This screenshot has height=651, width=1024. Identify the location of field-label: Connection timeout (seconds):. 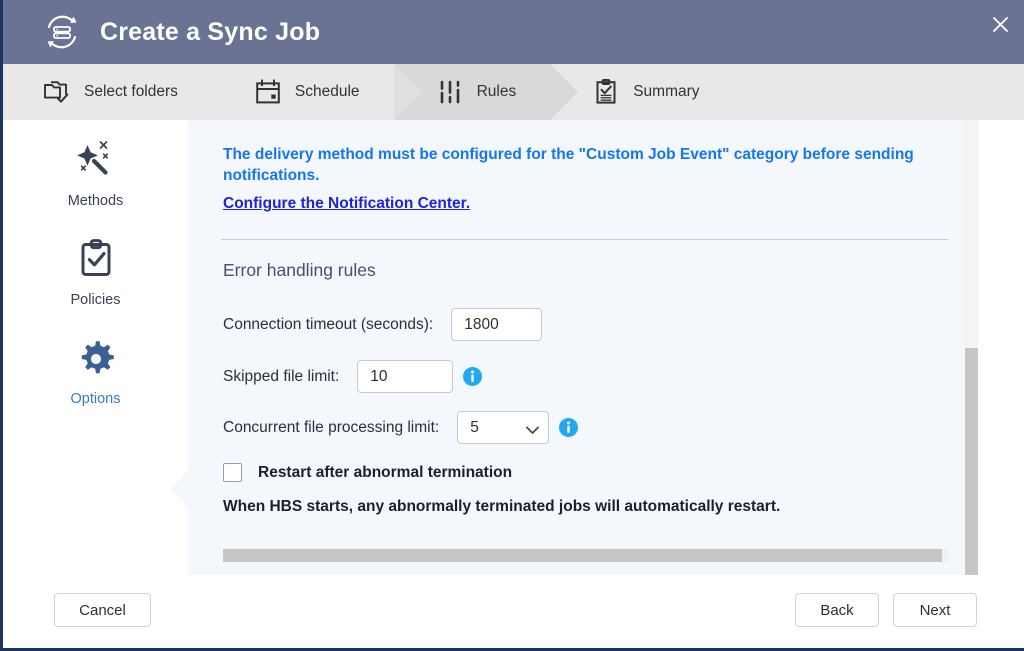
(328, 324).